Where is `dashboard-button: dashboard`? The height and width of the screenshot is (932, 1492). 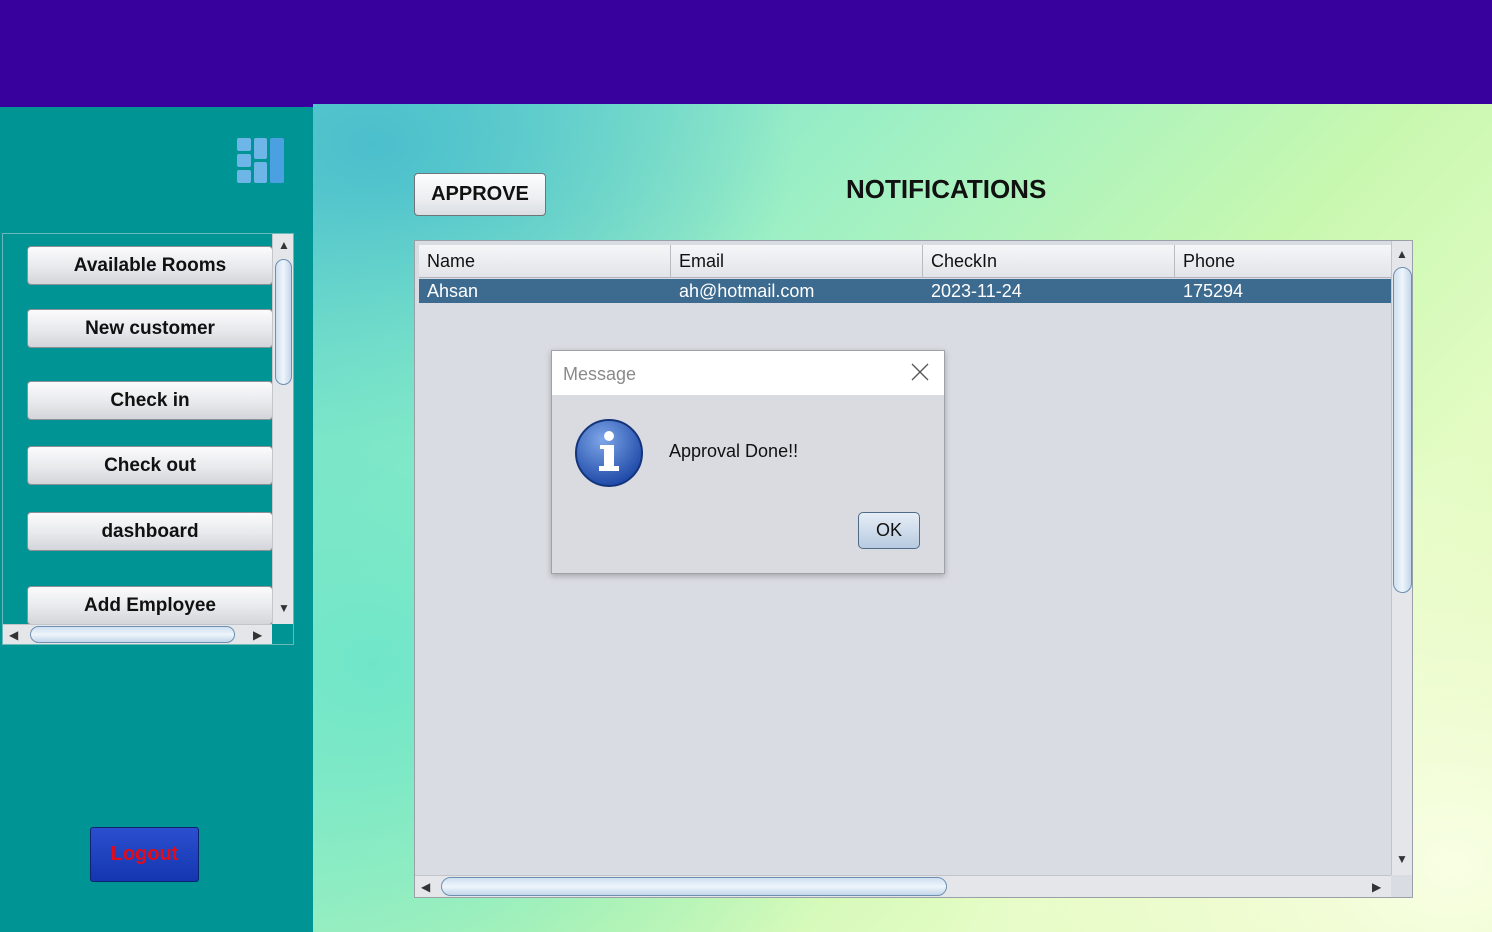
dashboard-button: dashboard is located at coordinates (150, 531).